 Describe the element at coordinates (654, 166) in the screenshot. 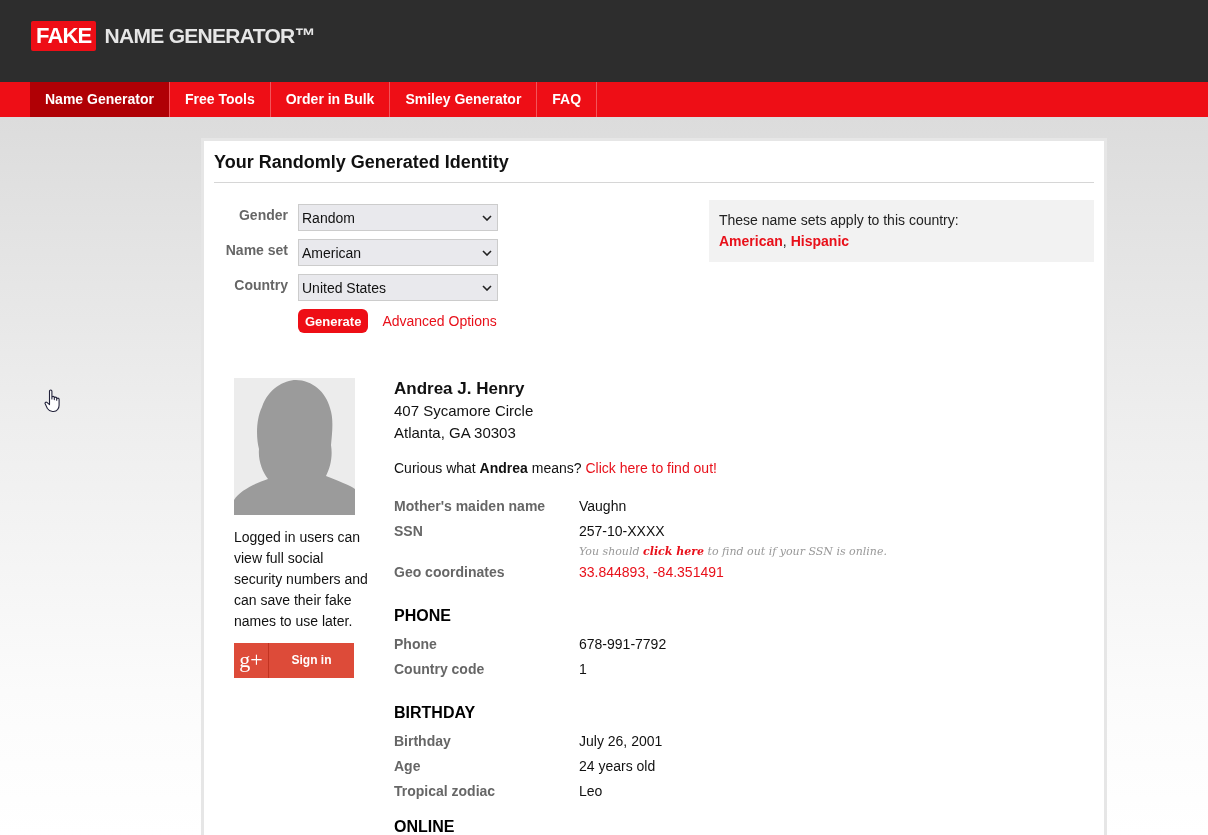

I see `page-title: Your Randomly Generated Identity` at that location.